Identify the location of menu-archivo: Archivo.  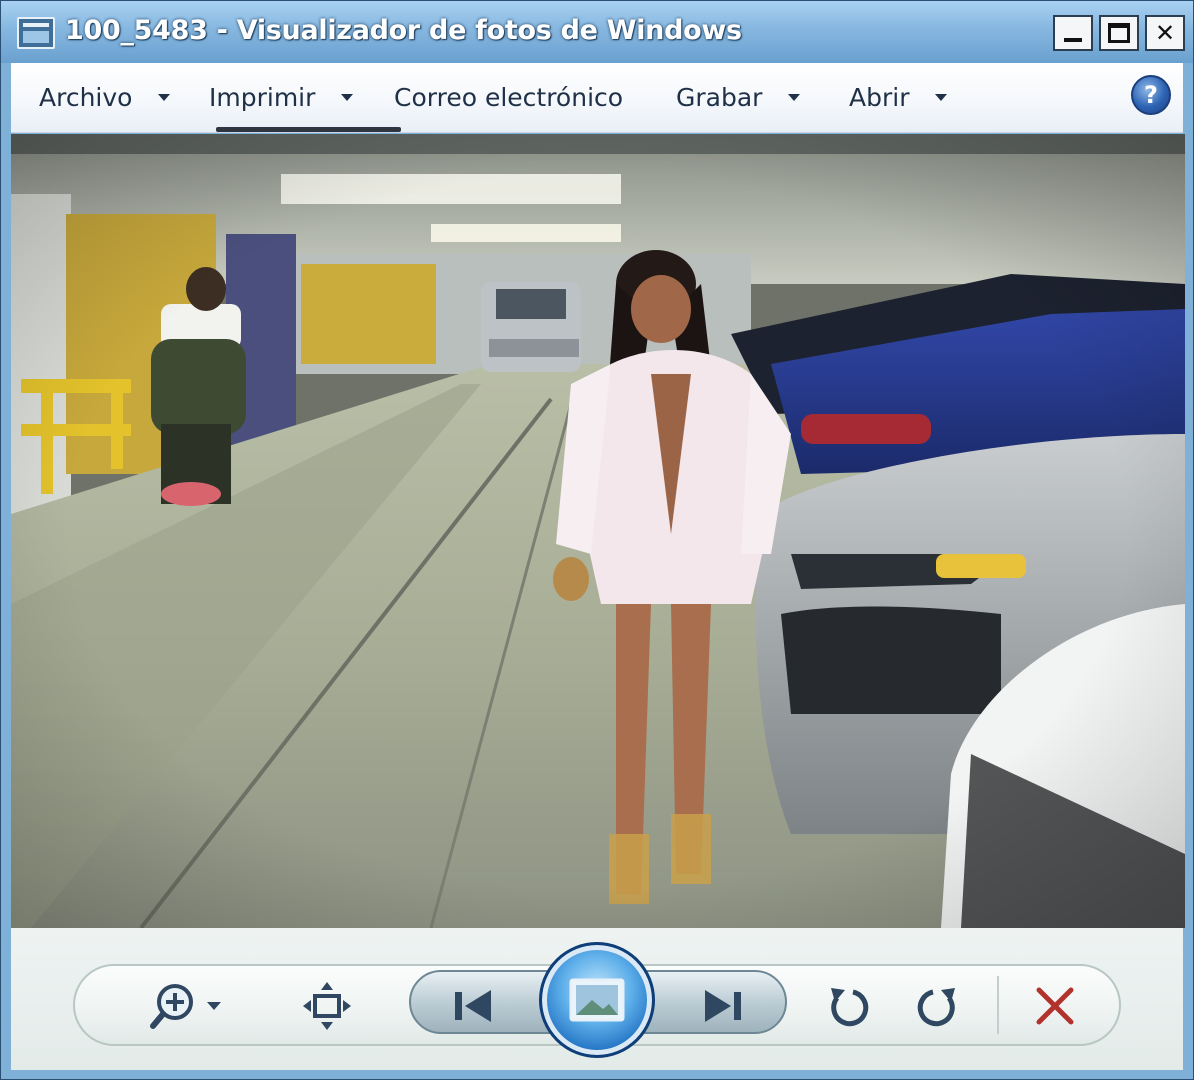
(105, 97).